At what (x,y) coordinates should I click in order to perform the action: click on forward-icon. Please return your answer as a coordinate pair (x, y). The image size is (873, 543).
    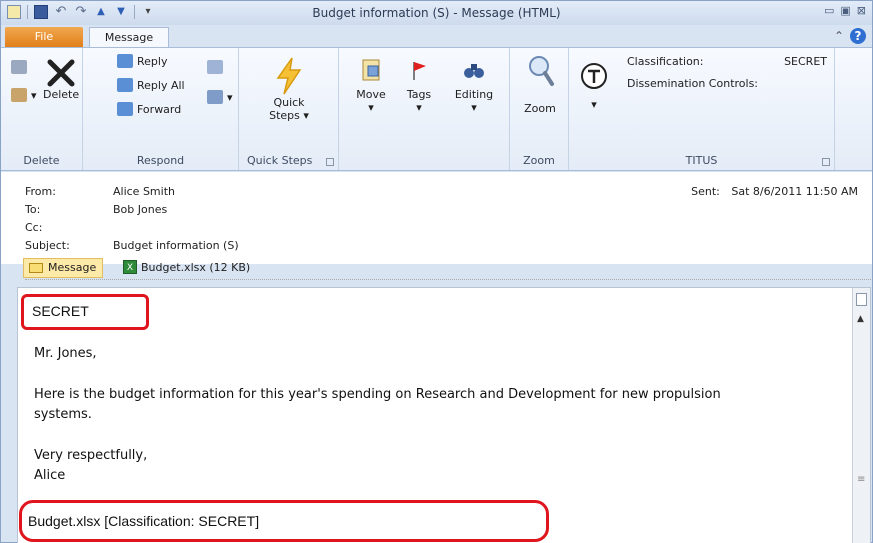
    Looking at the image, I should click on (125, 109).